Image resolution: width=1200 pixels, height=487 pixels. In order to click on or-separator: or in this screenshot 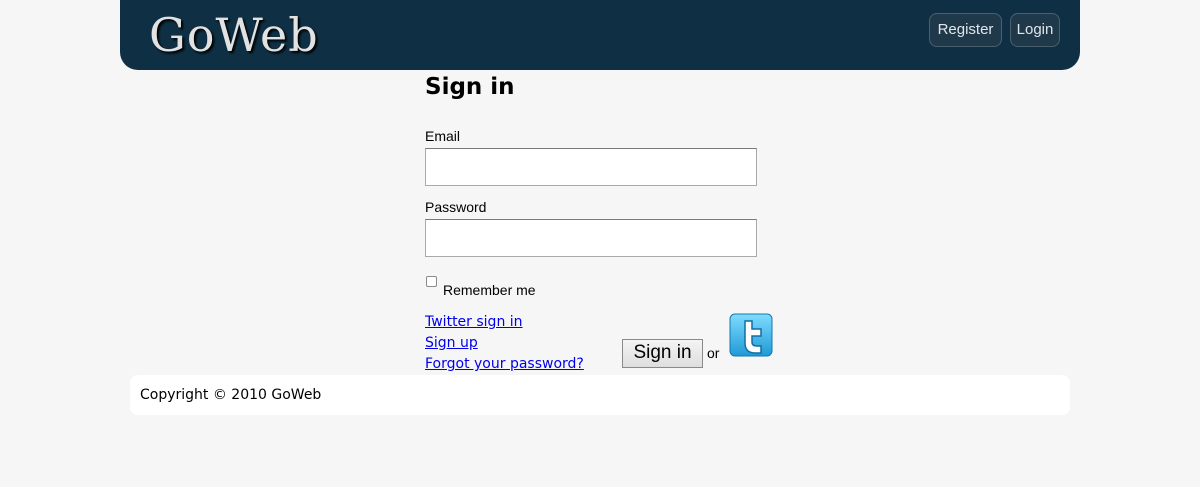, I will do `click(713, 353)`.